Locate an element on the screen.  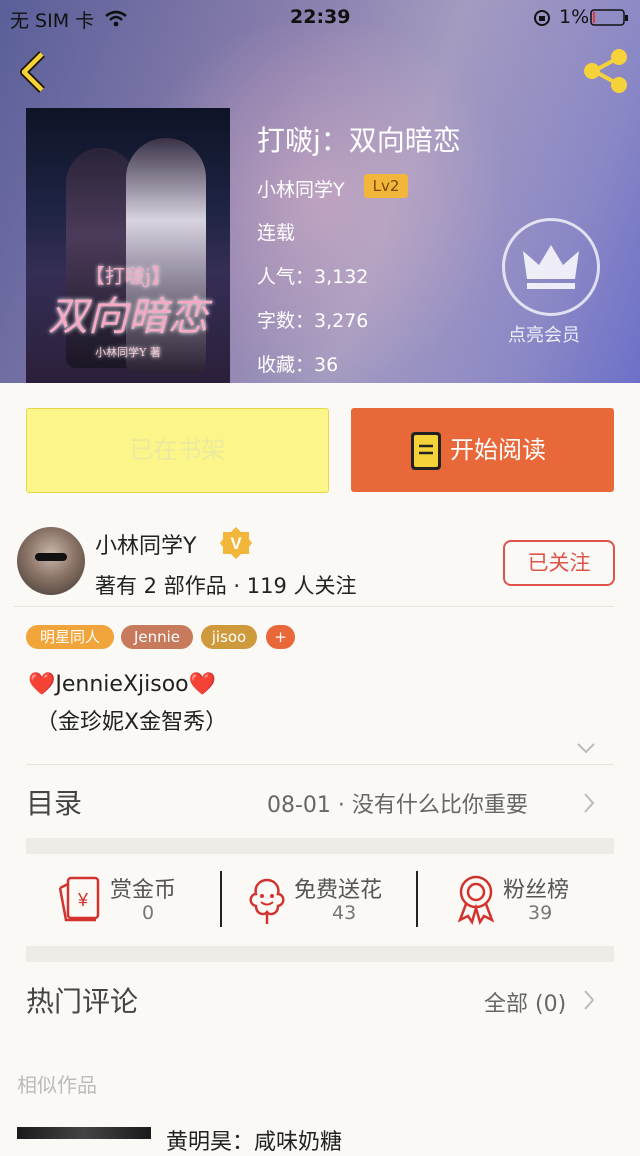
send-flowers-button: 免费送花 43 is located at coordinates (325, 900).